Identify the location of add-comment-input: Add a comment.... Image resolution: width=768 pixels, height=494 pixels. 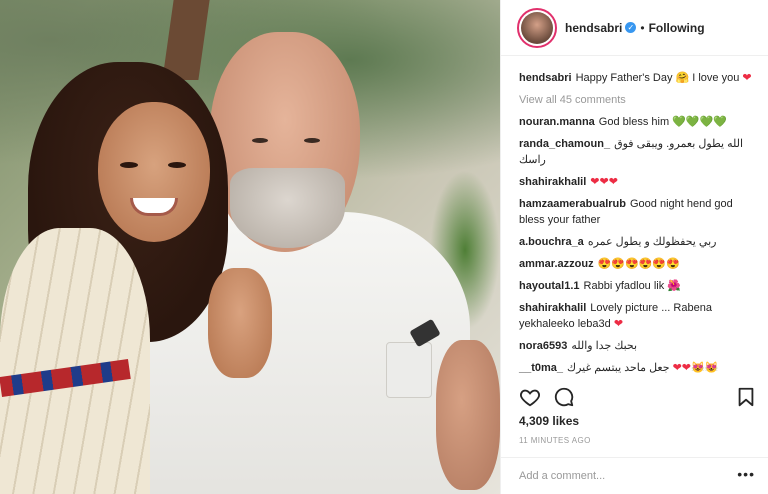
(562, 476).